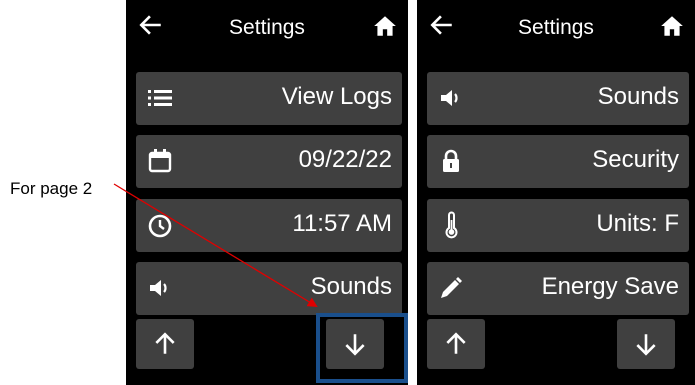  What do you see at coordinates (215, 245) in the screenshot?
I see `annotation-arrow` at bounding box center [215, 245].